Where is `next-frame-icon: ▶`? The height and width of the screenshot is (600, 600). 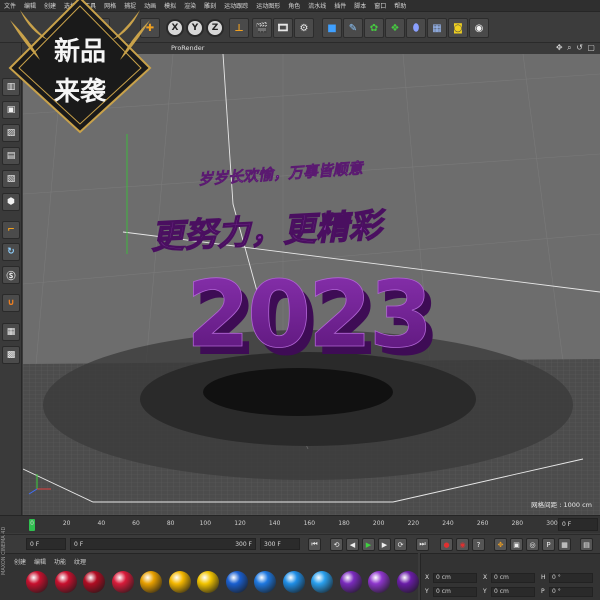
next-frame-icon: ▶ is located at coordinates (384, 544).